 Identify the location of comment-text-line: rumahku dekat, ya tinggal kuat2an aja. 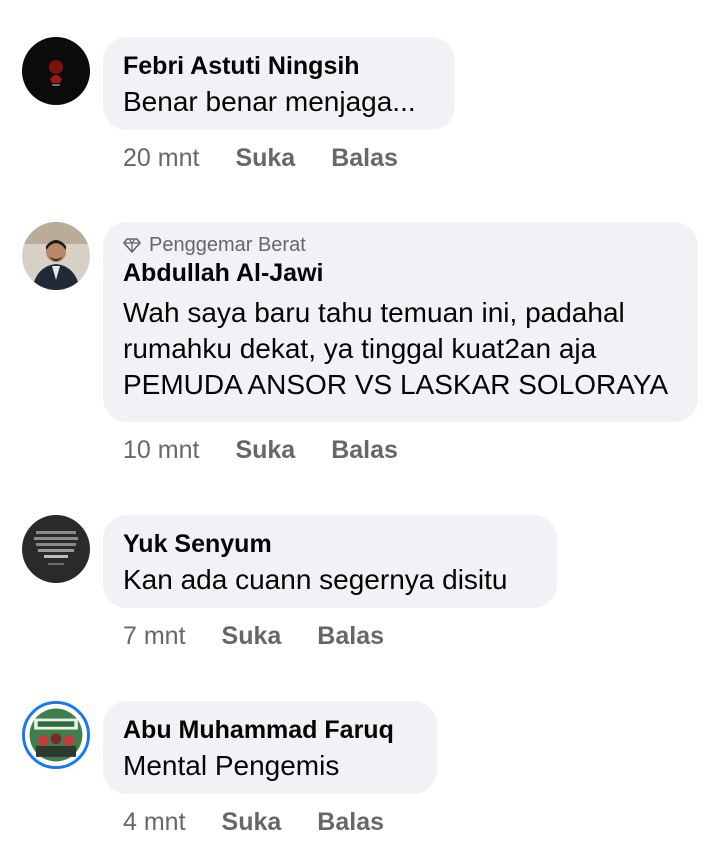
(360, 348).